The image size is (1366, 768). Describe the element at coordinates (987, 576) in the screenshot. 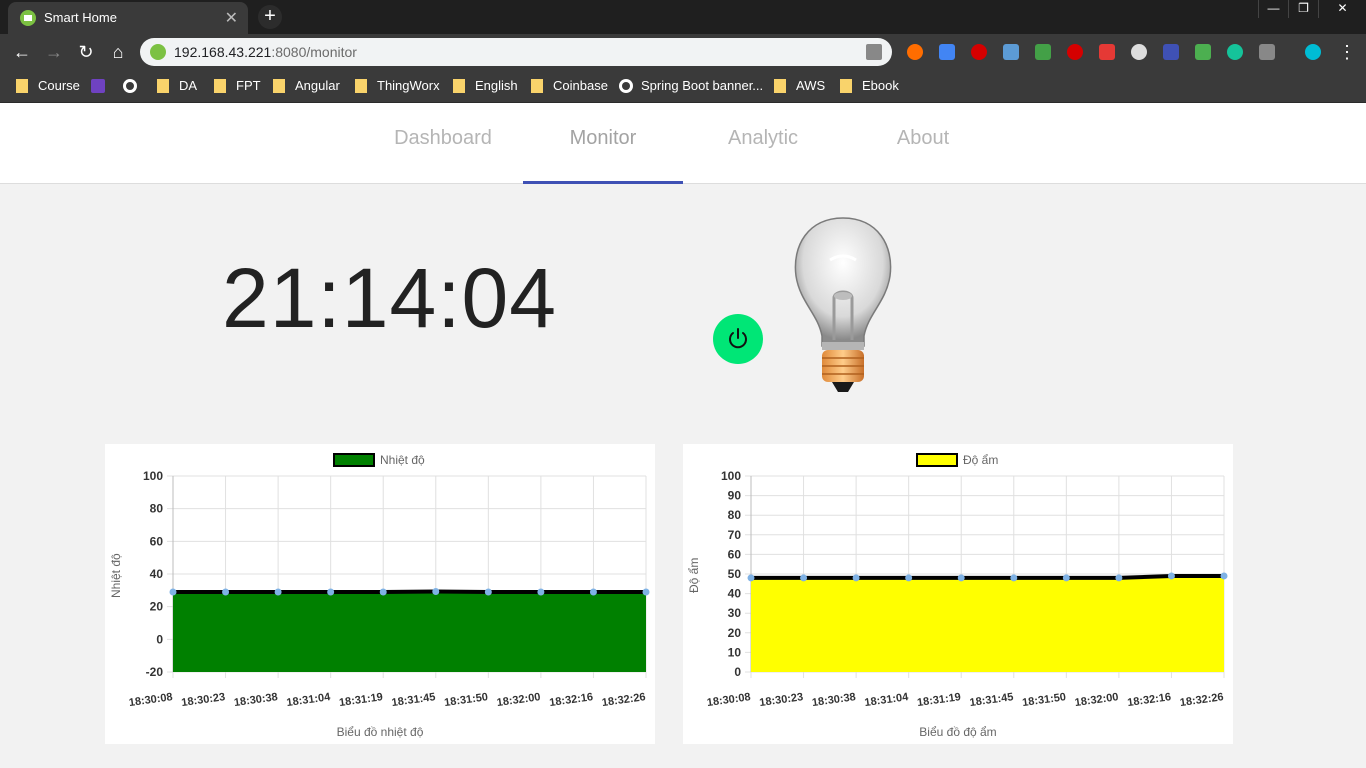

I see `series-line` at that location.